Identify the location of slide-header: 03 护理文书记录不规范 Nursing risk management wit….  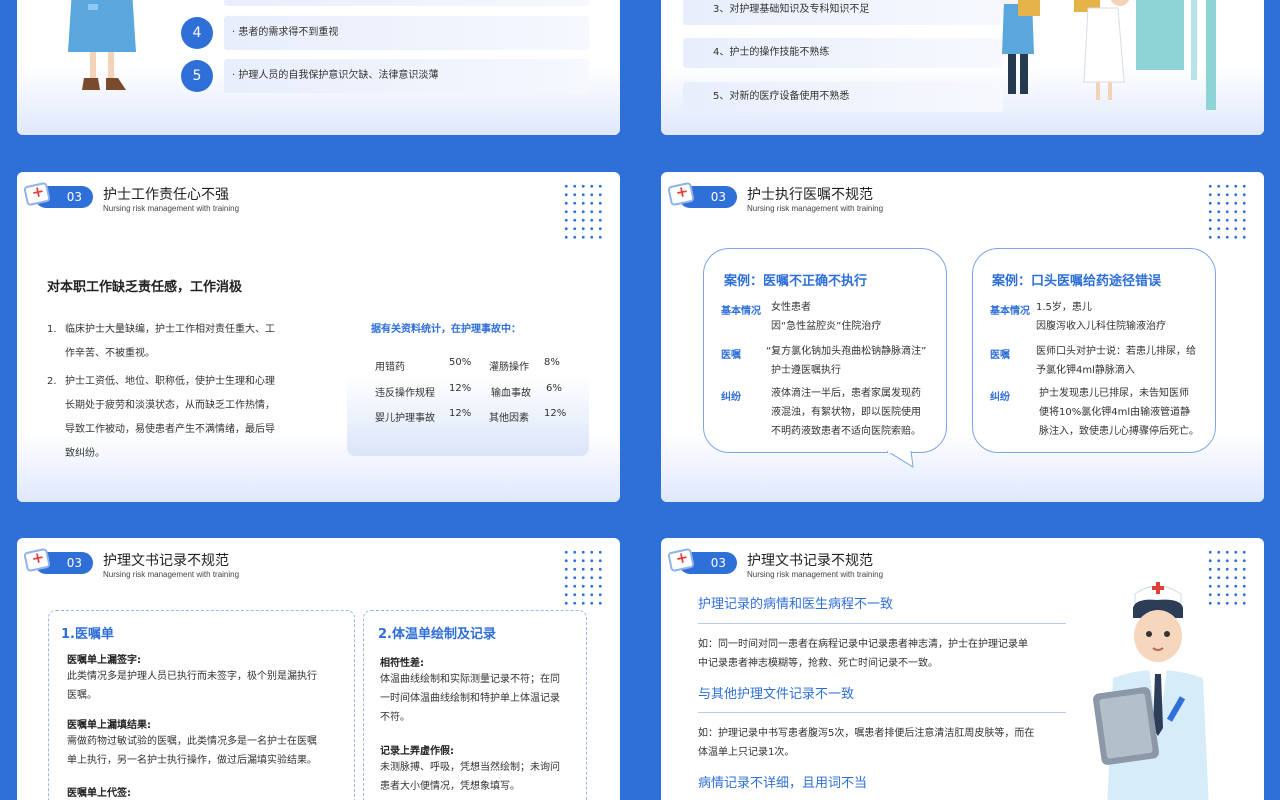
(319, 567).